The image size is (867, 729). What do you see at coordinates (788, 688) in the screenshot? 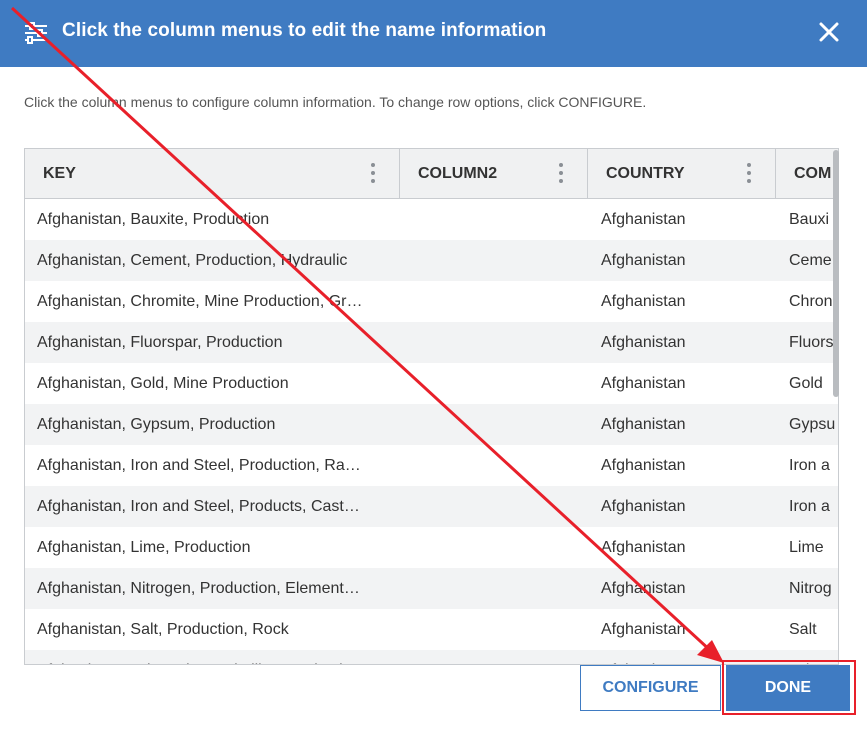
I see `done-button: DONE` at bounding box center [788, 688].